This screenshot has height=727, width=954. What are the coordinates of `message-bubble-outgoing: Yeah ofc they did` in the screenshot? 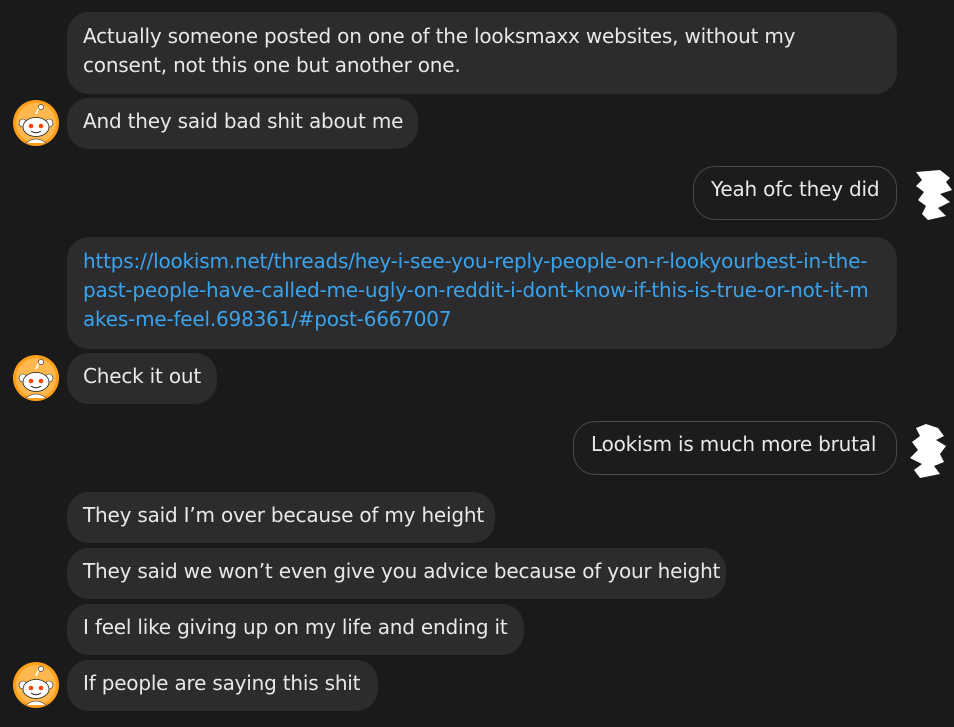 It's located at (795, 193).